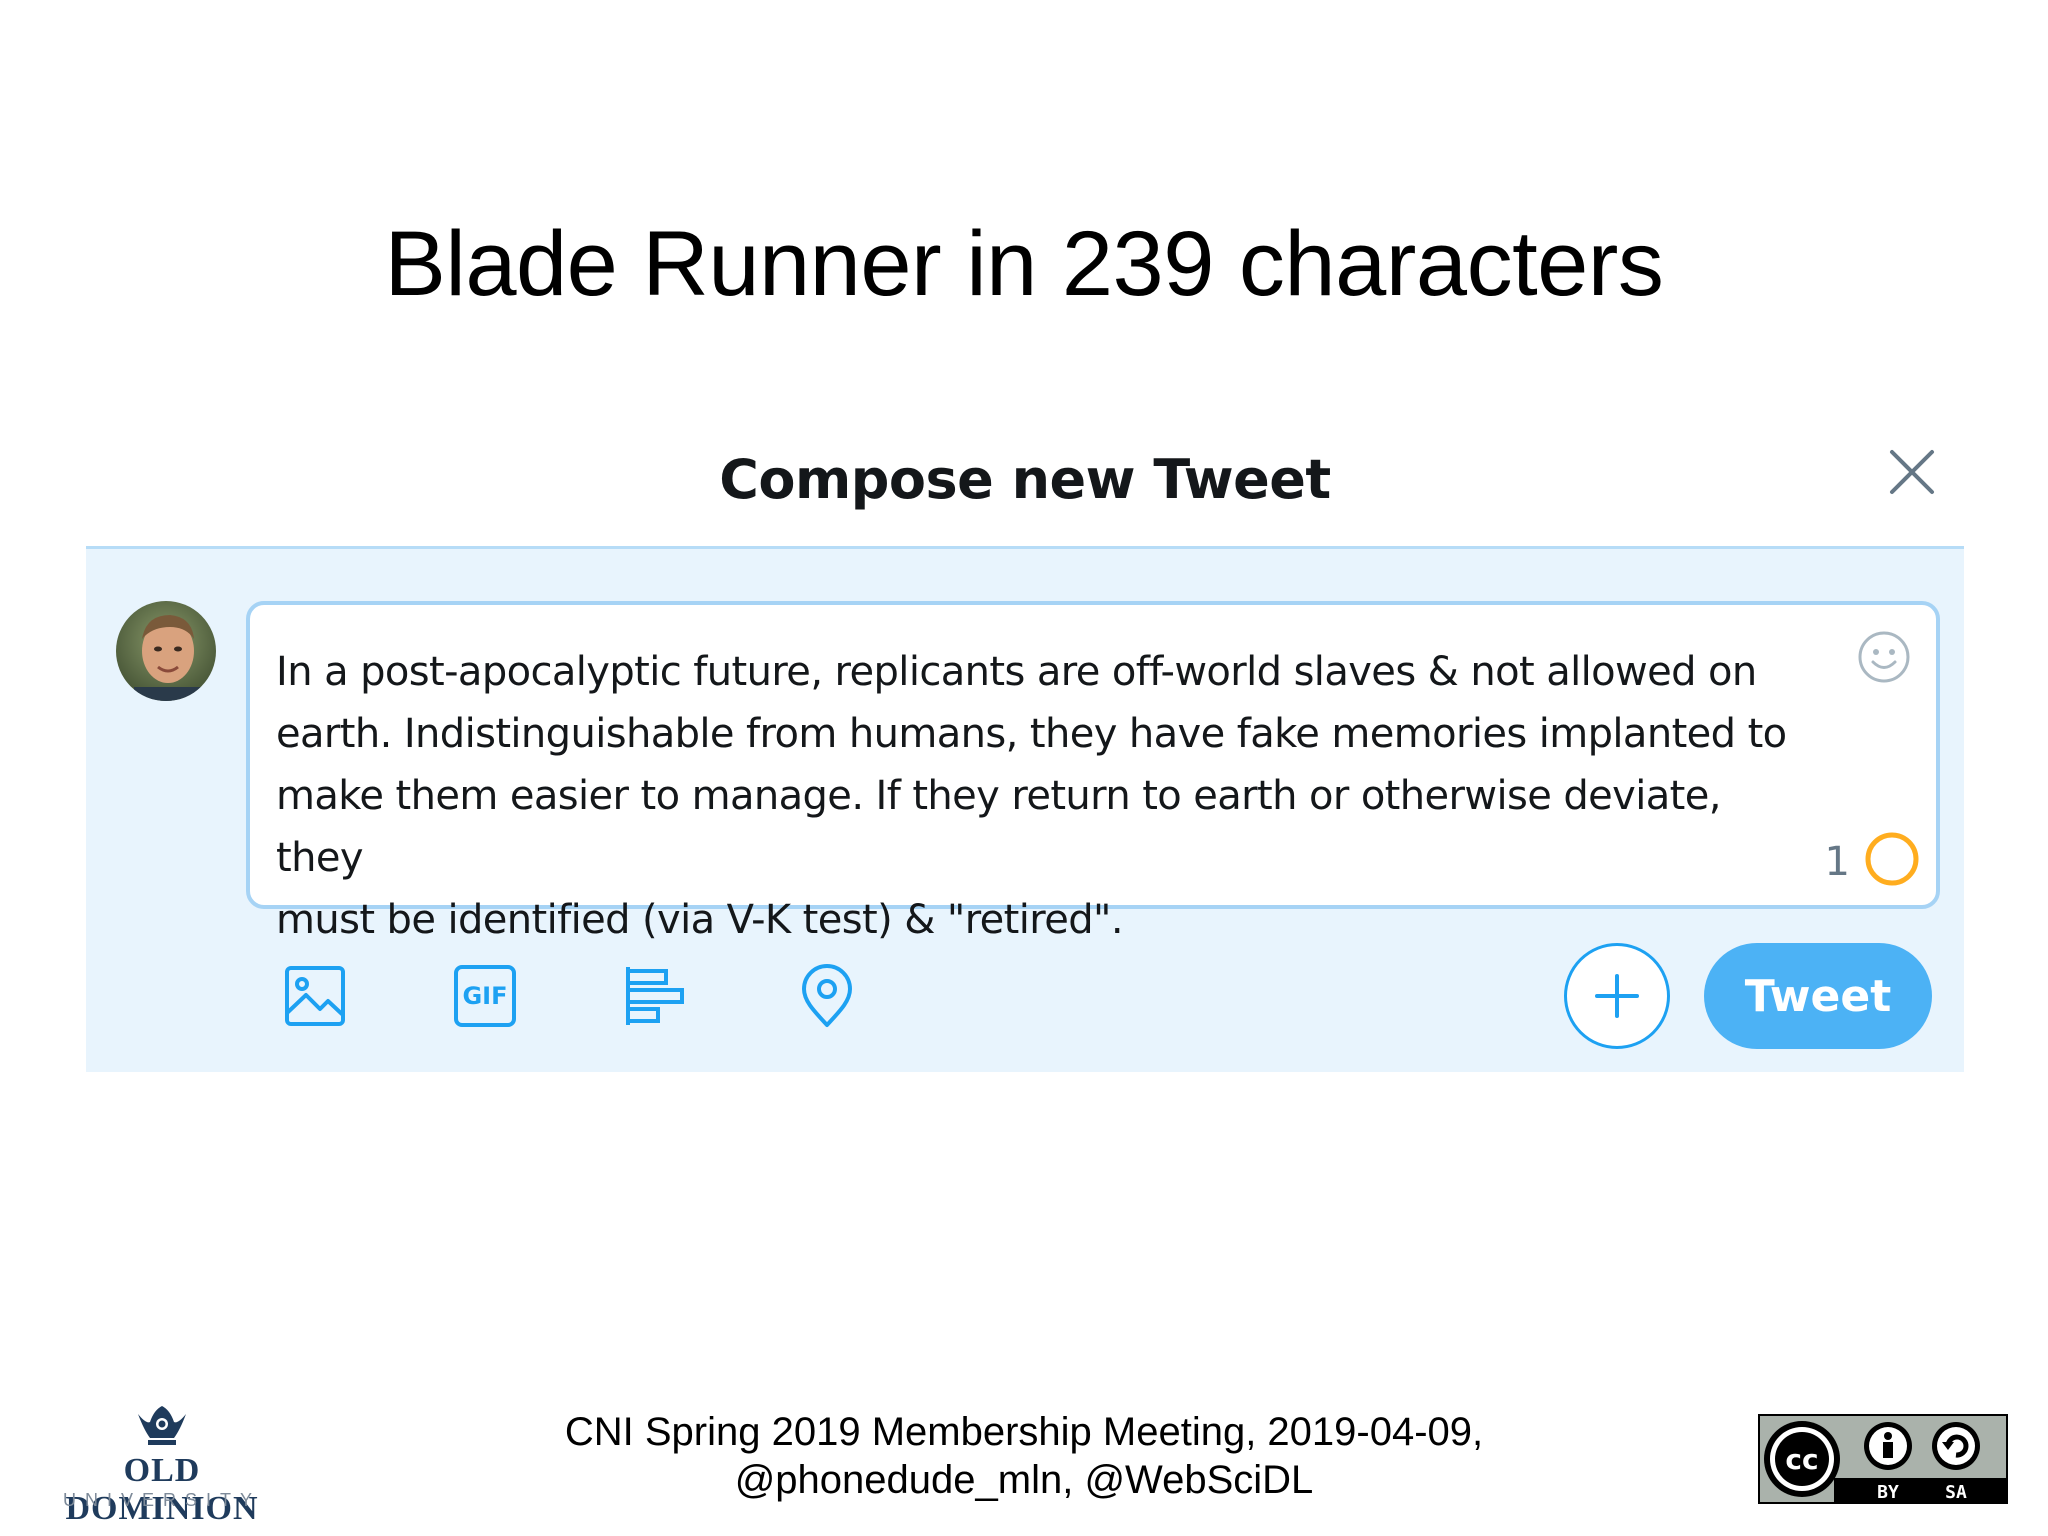  I want to click on cc-label: cc, so click(1801, 1459).